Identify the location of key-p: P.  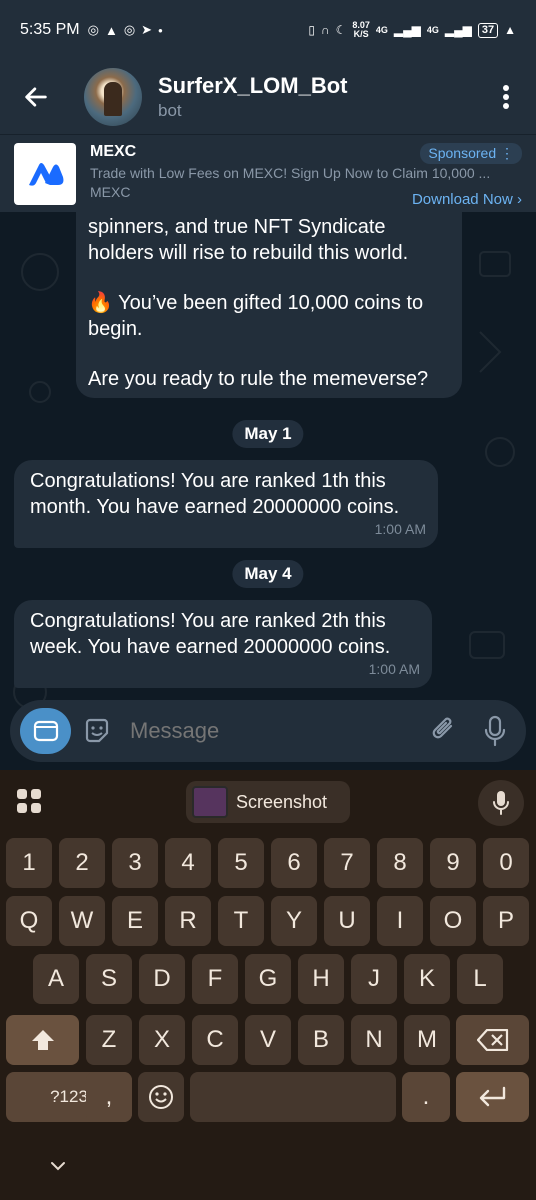
(506, 921).